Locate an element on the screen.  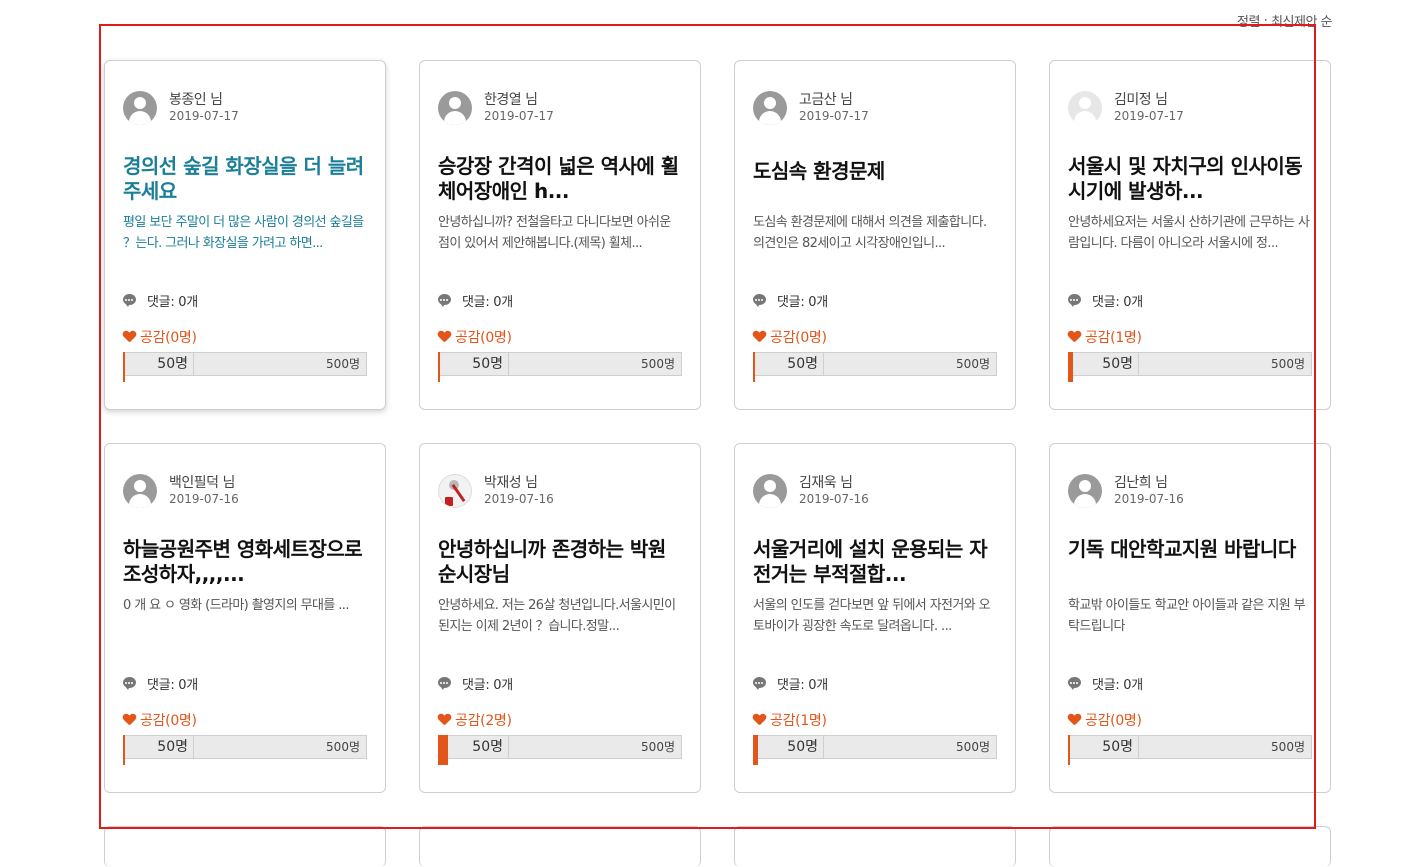
author-name: 고금산 님 is located at coordinates (826, 100).